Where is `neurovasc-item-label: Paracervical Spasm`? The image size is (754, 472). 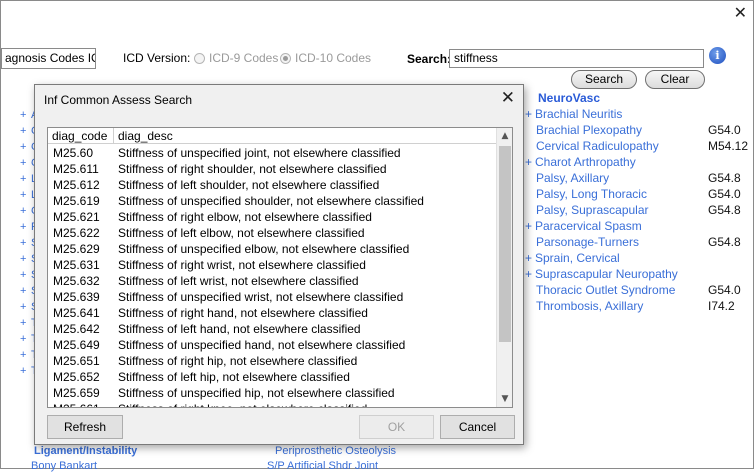 neurovasc-item-label: Paracervical Spasm is located at coordinates (588, 226).